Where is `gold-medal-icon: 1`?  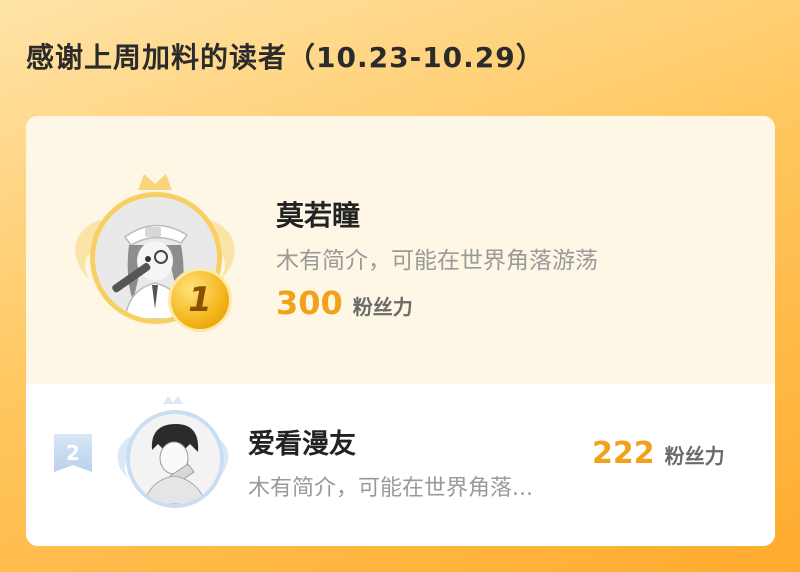 gold-medal-icon: 1 is located at coordinates (200, 300).